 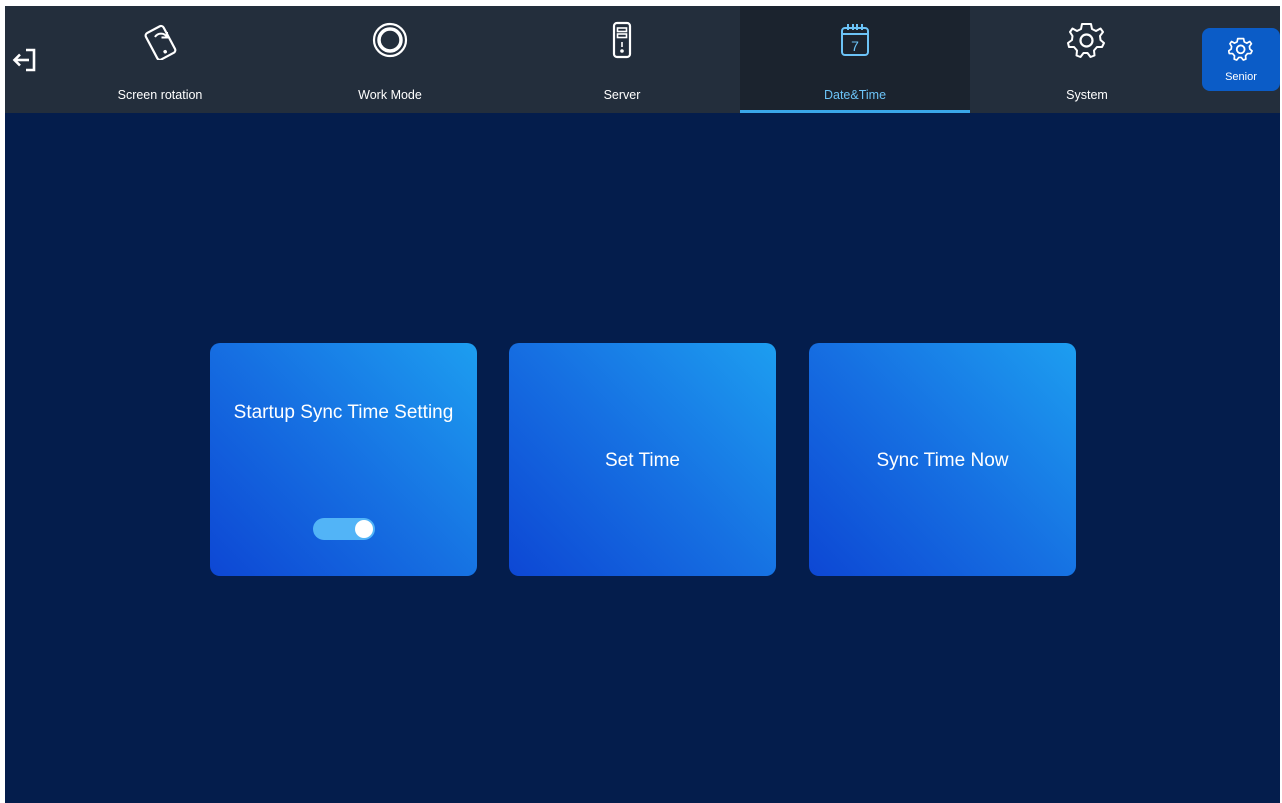 What do you see at coordinates (344, 529) in the screenshot?
I see `startup-sync-toggle` at bounding box center [344, 529].